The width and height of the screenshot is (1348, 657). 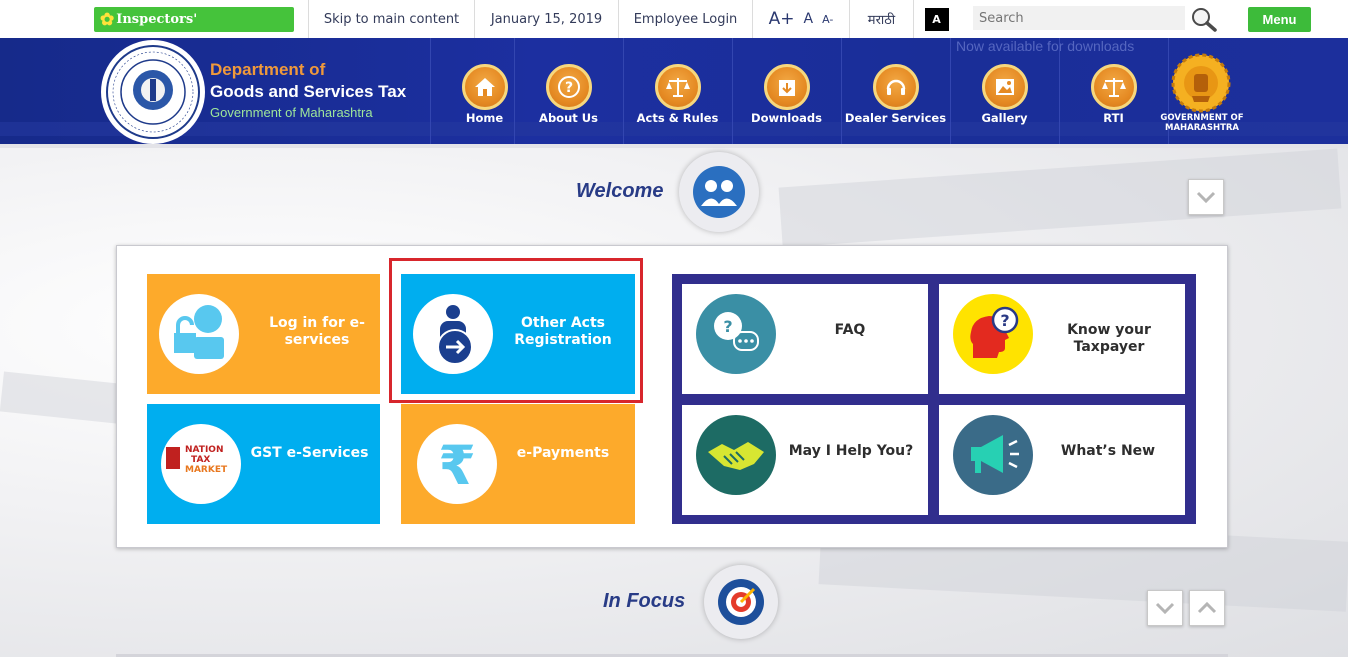 I want to click on in-focus-expand-button, so click(x=1165, y=608).